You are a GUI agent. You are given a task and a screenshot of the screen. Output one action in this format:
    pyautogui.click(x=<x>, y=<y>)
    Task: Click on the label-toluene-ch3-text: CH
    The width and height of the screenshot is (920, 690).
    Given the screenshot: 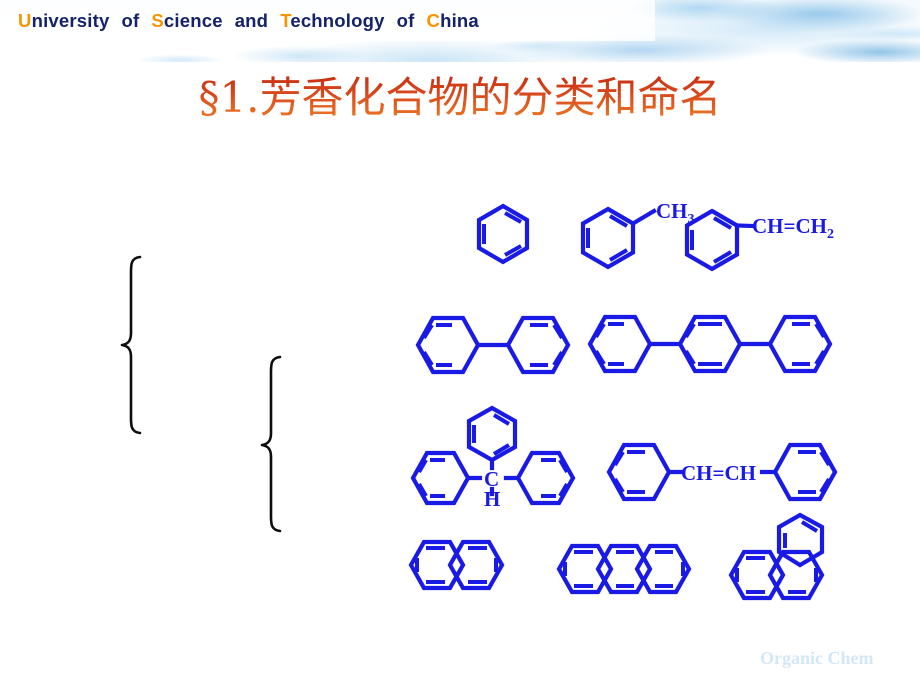 What is the action you would take?
    pyautogui.click(x=672, y=211)
    